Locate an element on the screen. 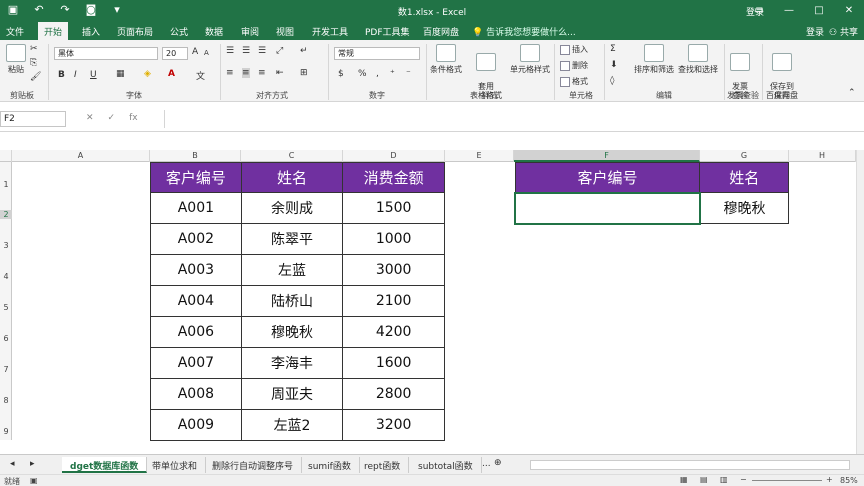  align-right-icon: ≡ is located at coordinates (262, 73).